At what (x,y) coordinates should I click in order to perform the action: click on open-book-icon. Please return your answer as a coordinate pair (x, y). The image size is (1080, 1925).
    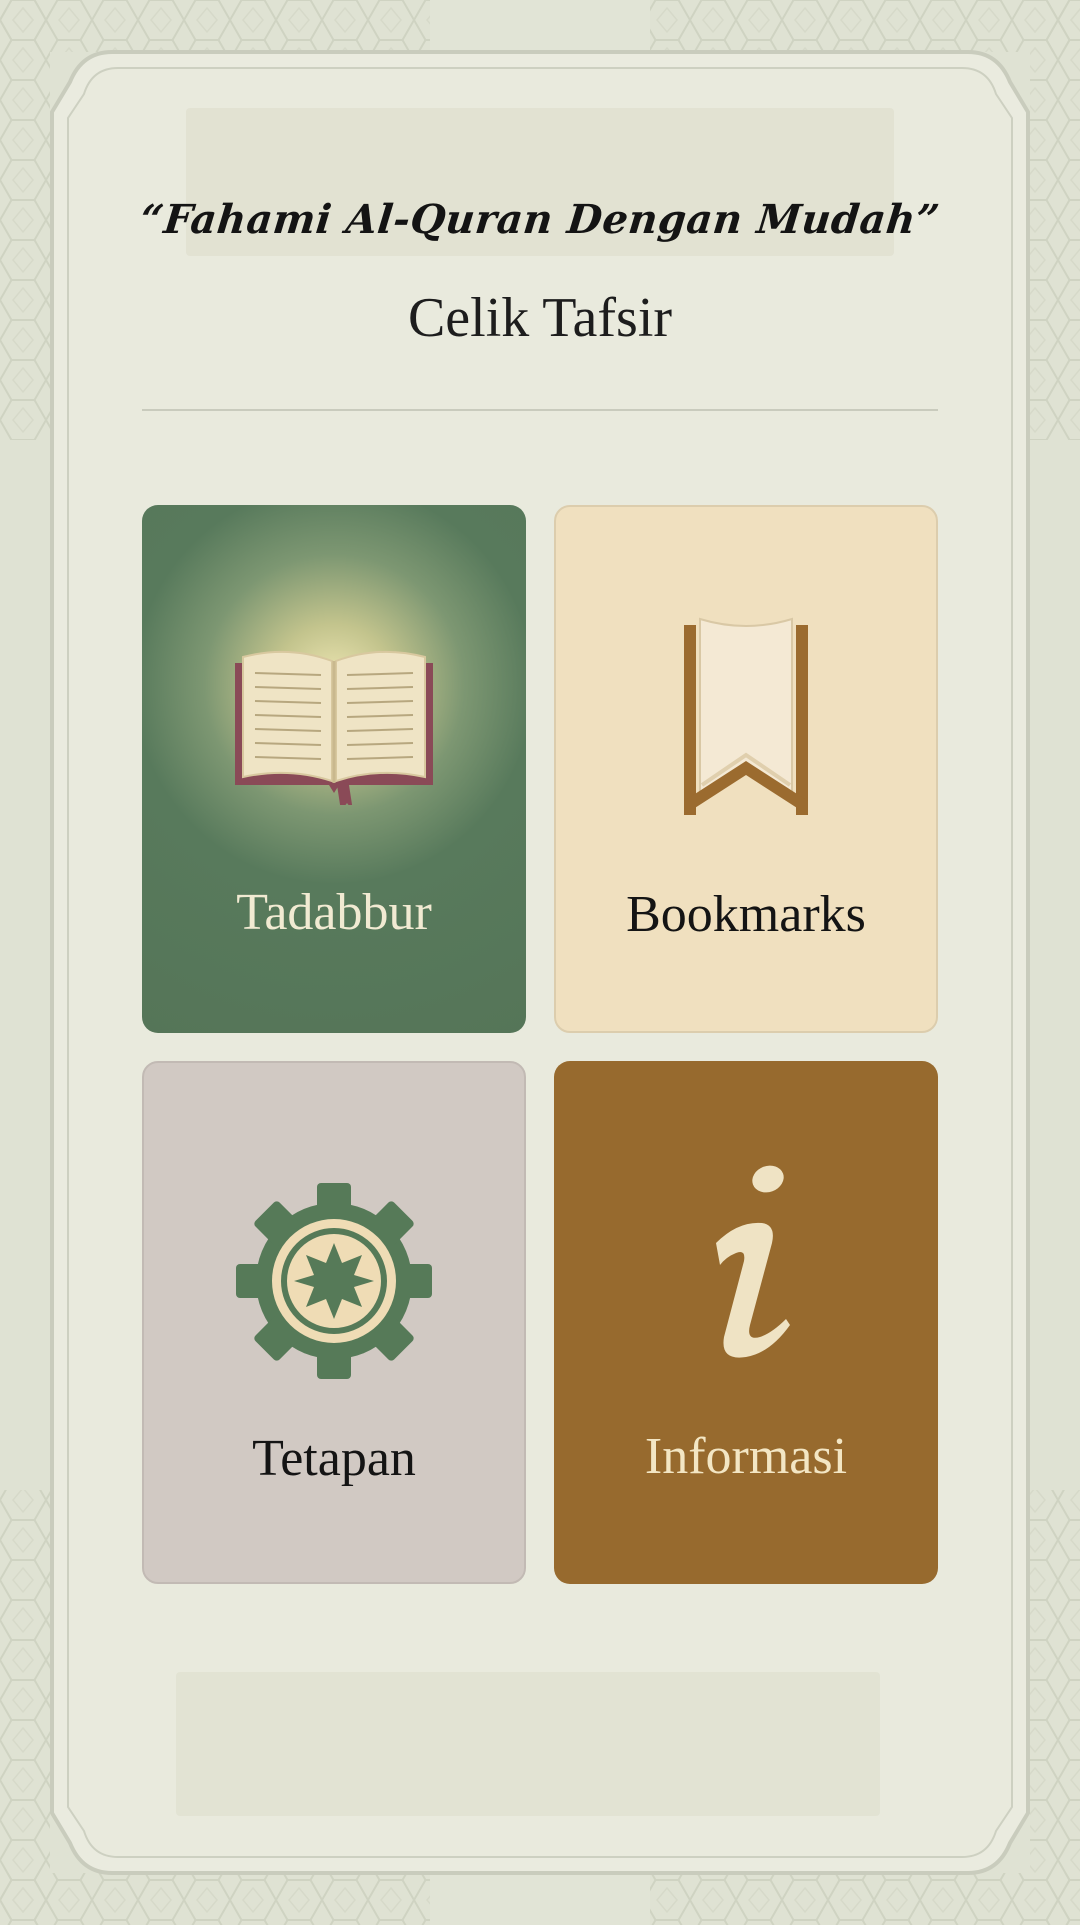
    Looking at the image, I should click on (334, 720).